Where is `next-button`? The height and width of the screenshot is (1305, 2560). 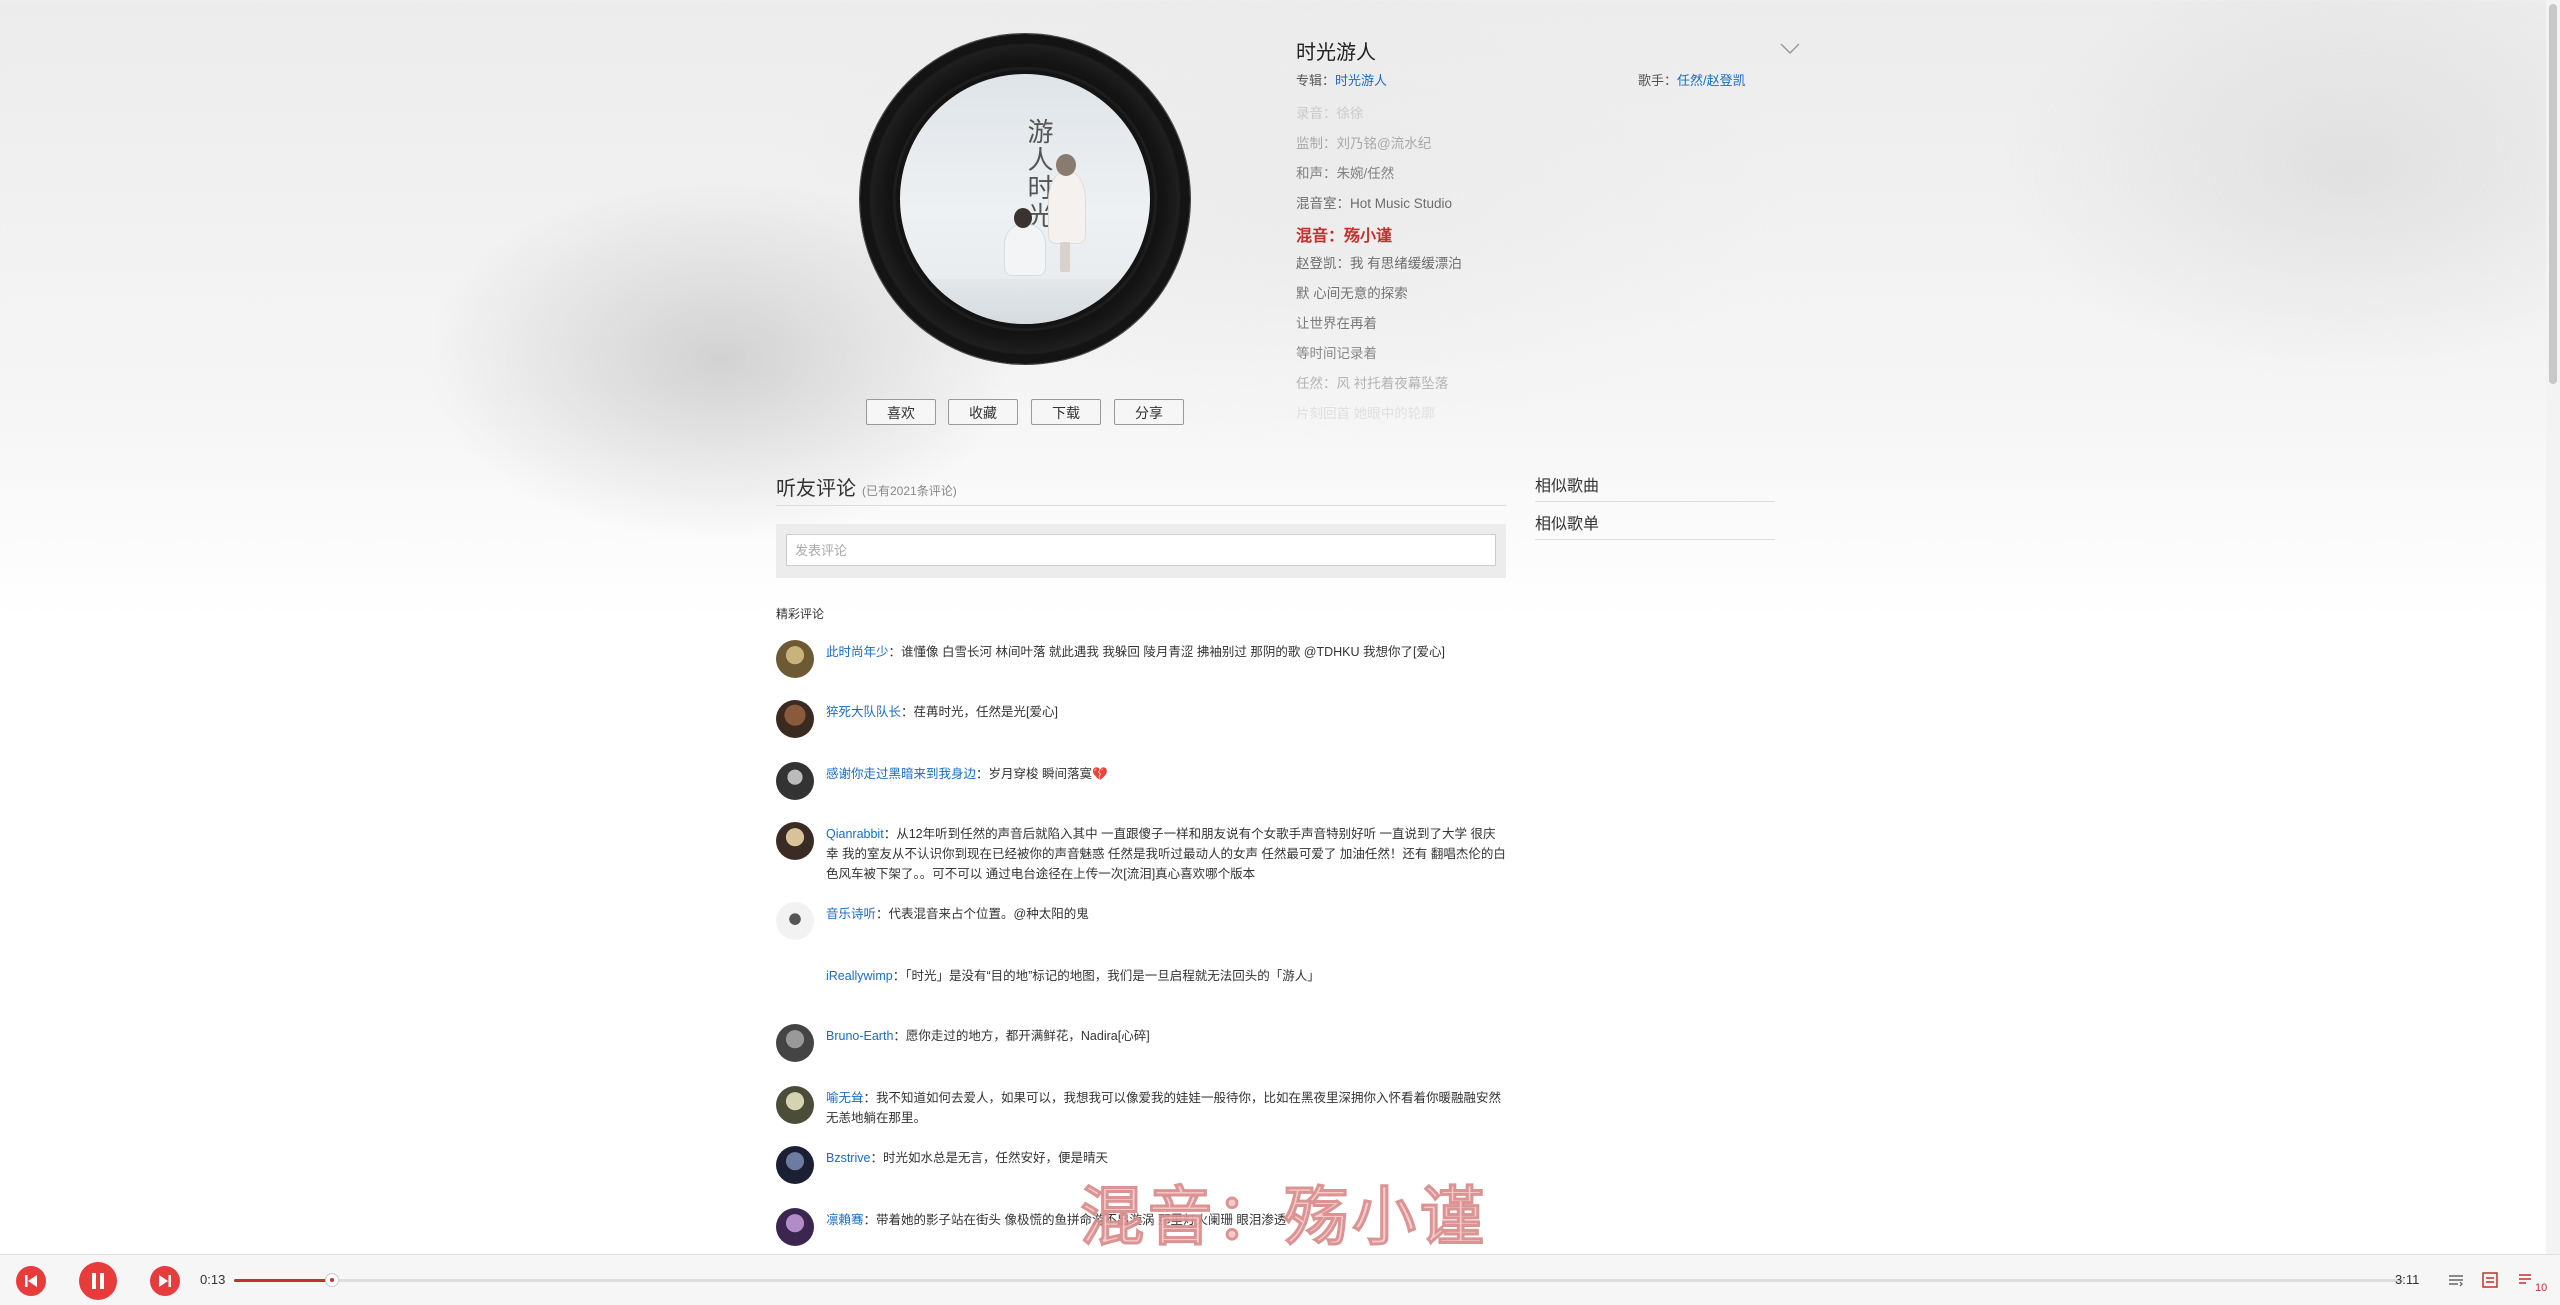 next-button is located at coordinates (165, 1281).